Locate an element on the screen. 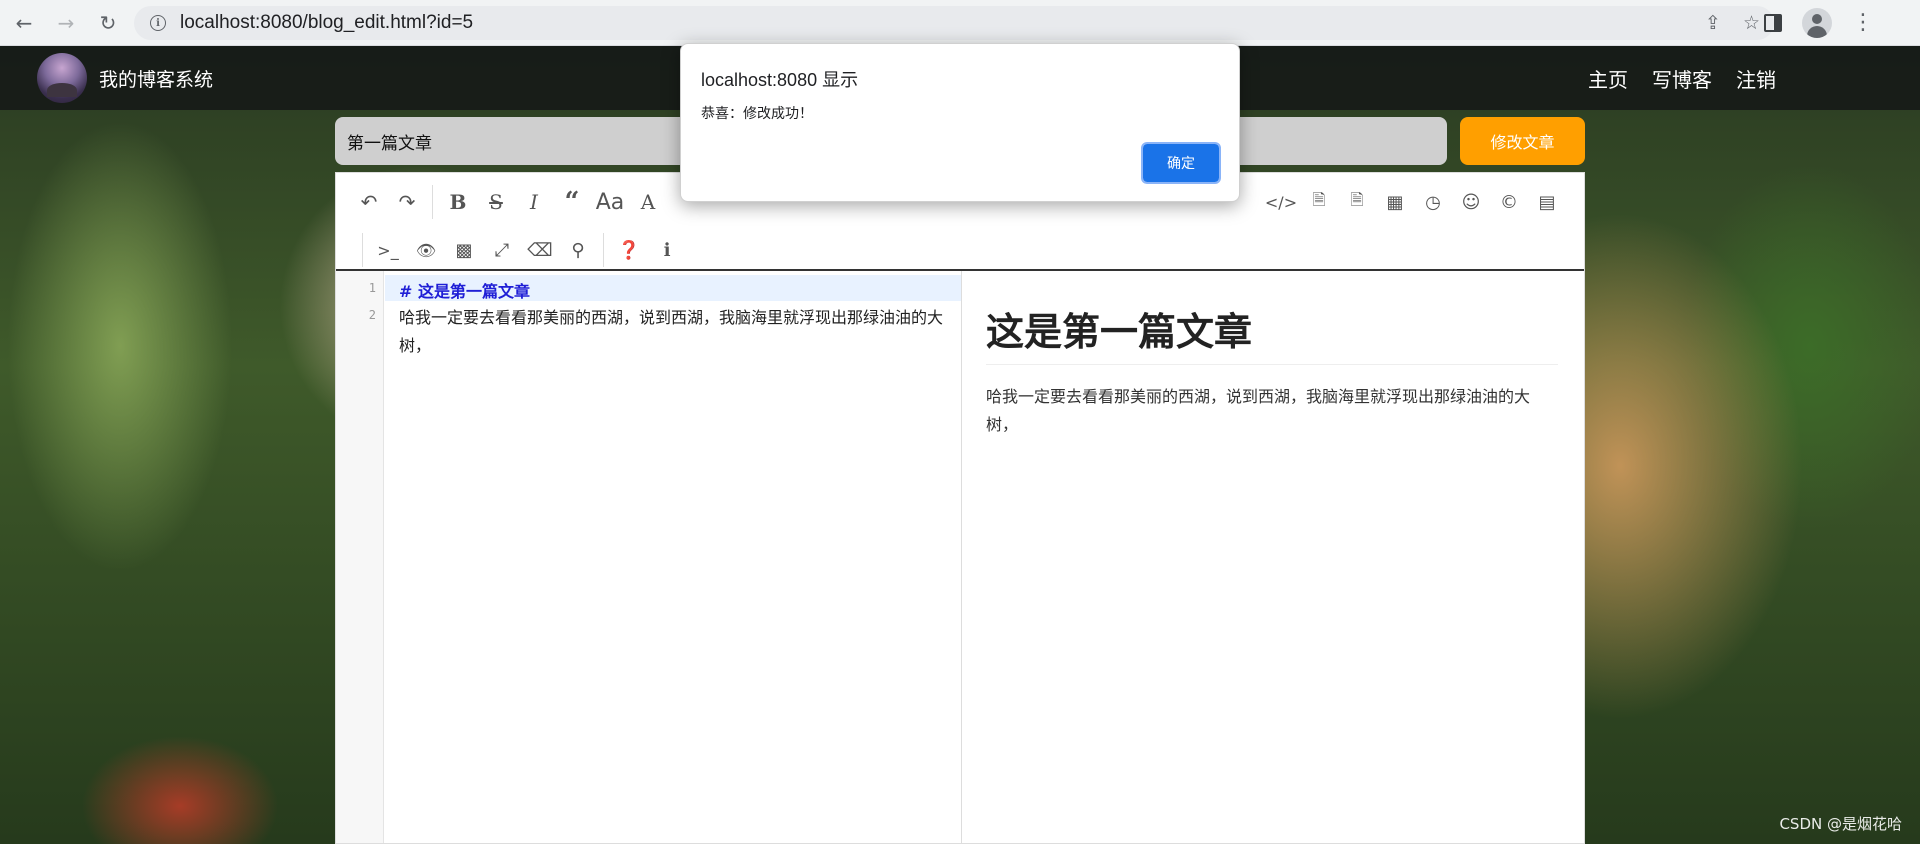 Image resolution: width=1920 pixels, height=844 pixels. bookmark-star-icon: ☆ is located at coordinates (1751, 23).